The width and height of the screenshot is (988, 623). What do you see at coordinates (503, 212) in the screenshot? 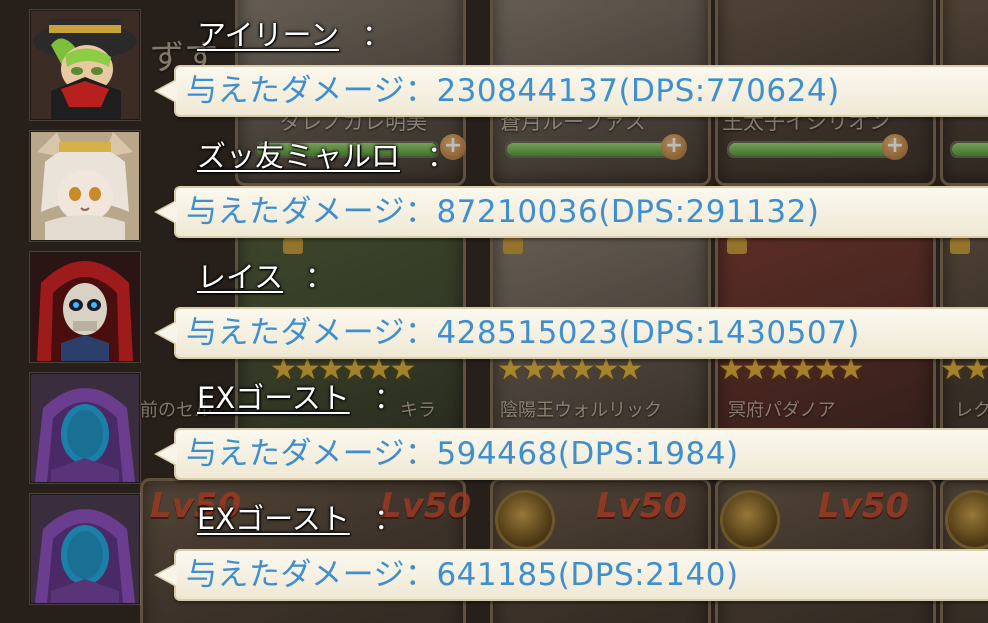
I see `damage-text: 与えたダメージ：87210036(DPS:291132)` at bounding box center [503, 212].